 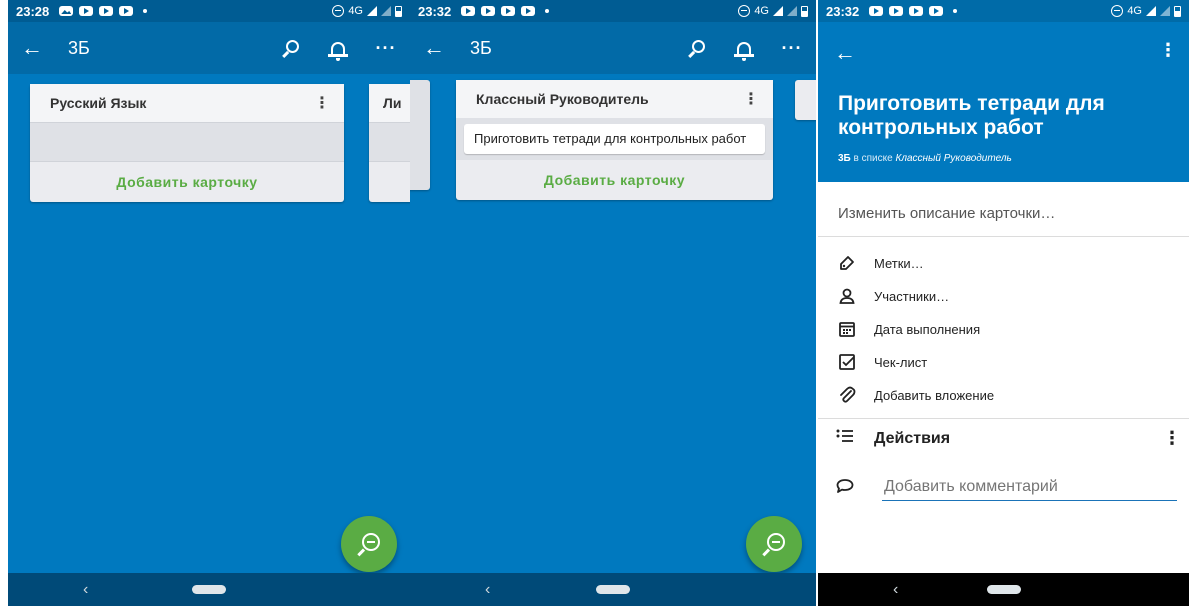 What do you see at coordinates (955, 11) in the screenshot?
I see `more-notifications-dot` at bounding box center [955, 11].